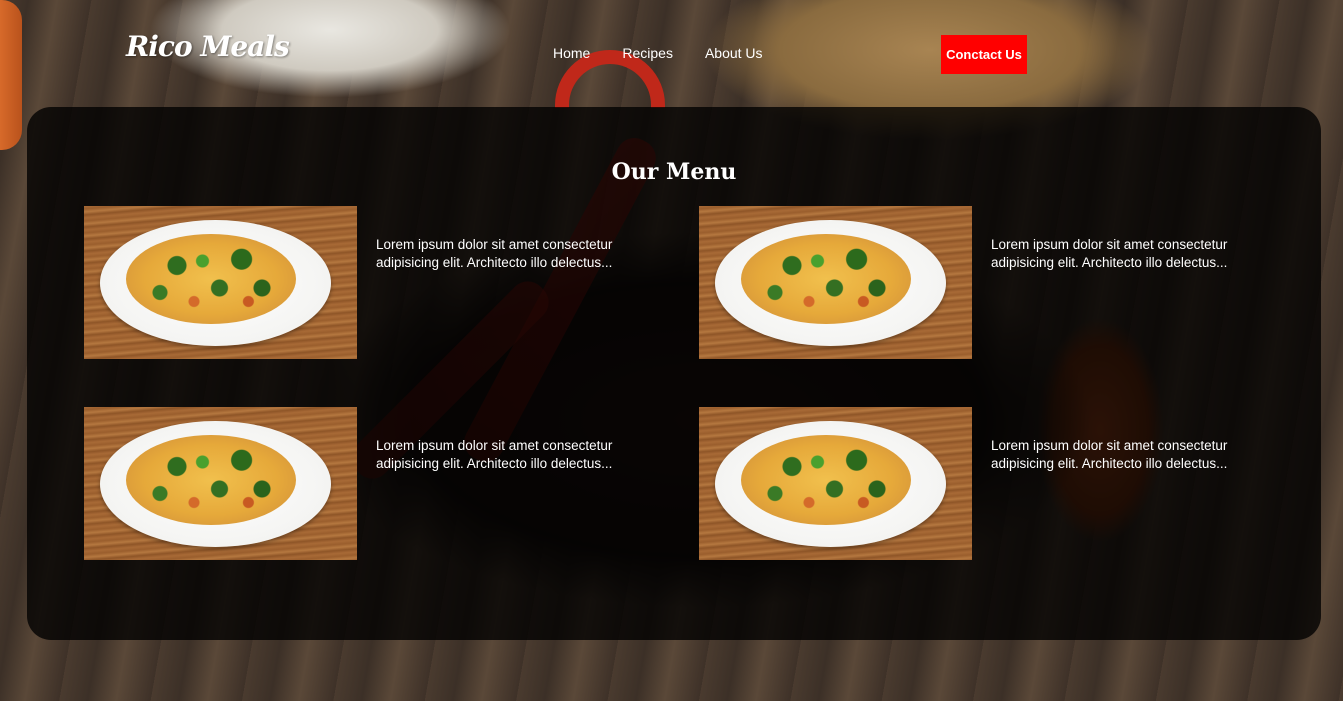 The height and width of the screenshot is (701, 1343). Describe the element at coordinates (734, 53) in the screenshot. I see `nav-link-about-us: About Us` at that location.